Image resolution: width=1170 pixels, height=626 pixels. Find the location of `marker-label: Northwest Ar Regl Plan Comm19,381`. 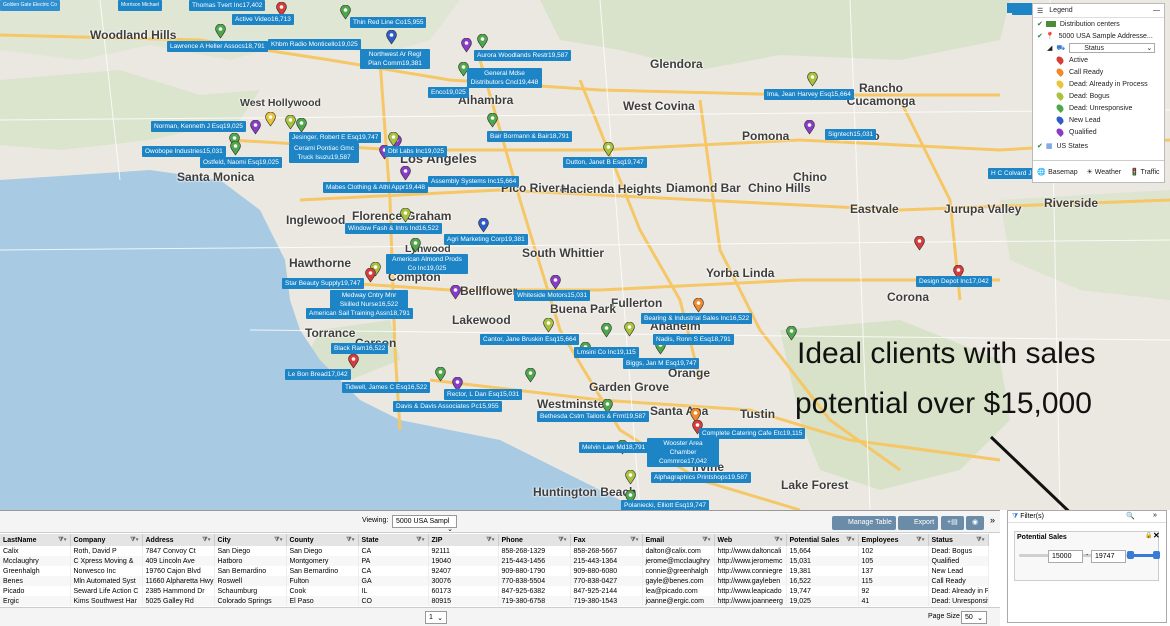

marker-label: Northwest Ar Regl Plan Comm19,381 is located at coordinates (395, 59).